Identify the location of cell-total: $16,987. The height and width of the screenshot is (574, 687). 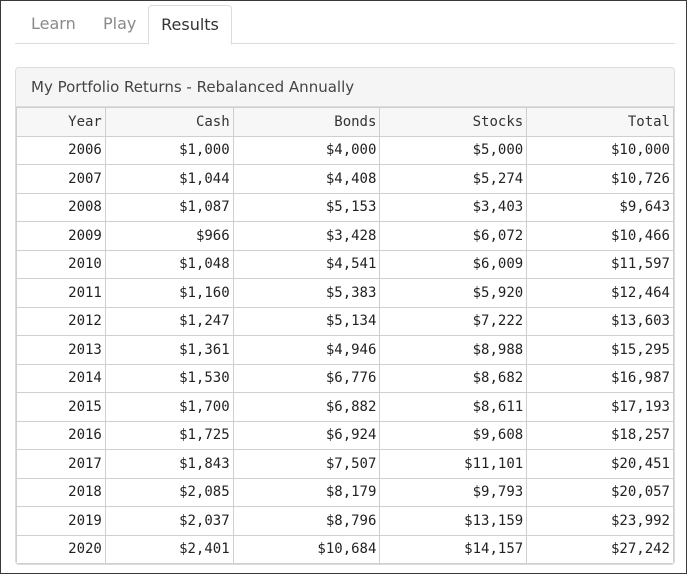
(600, 378).